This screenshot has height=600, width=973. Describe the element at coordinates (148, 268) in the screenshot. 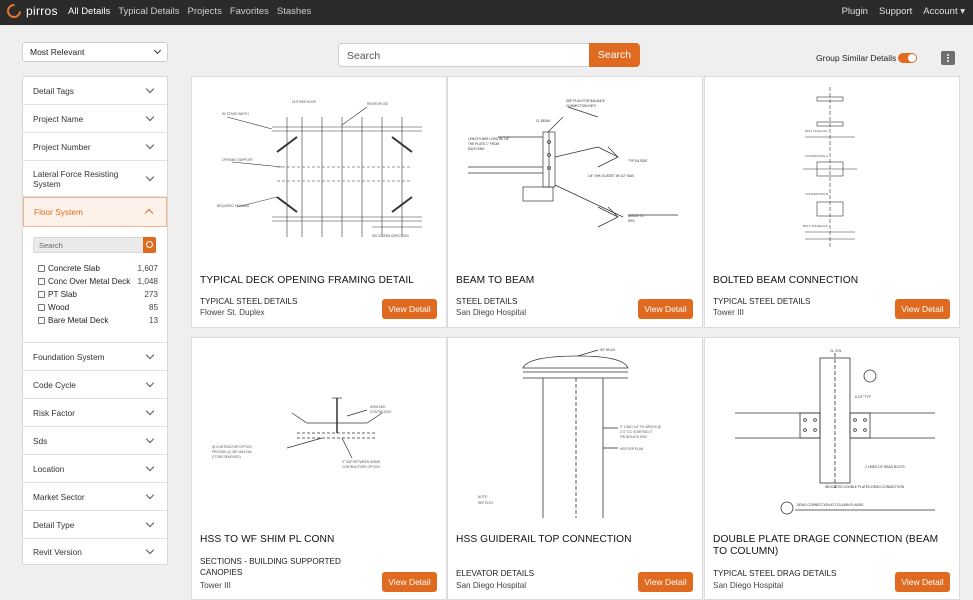

I see `option-count: 1,607` at that location.